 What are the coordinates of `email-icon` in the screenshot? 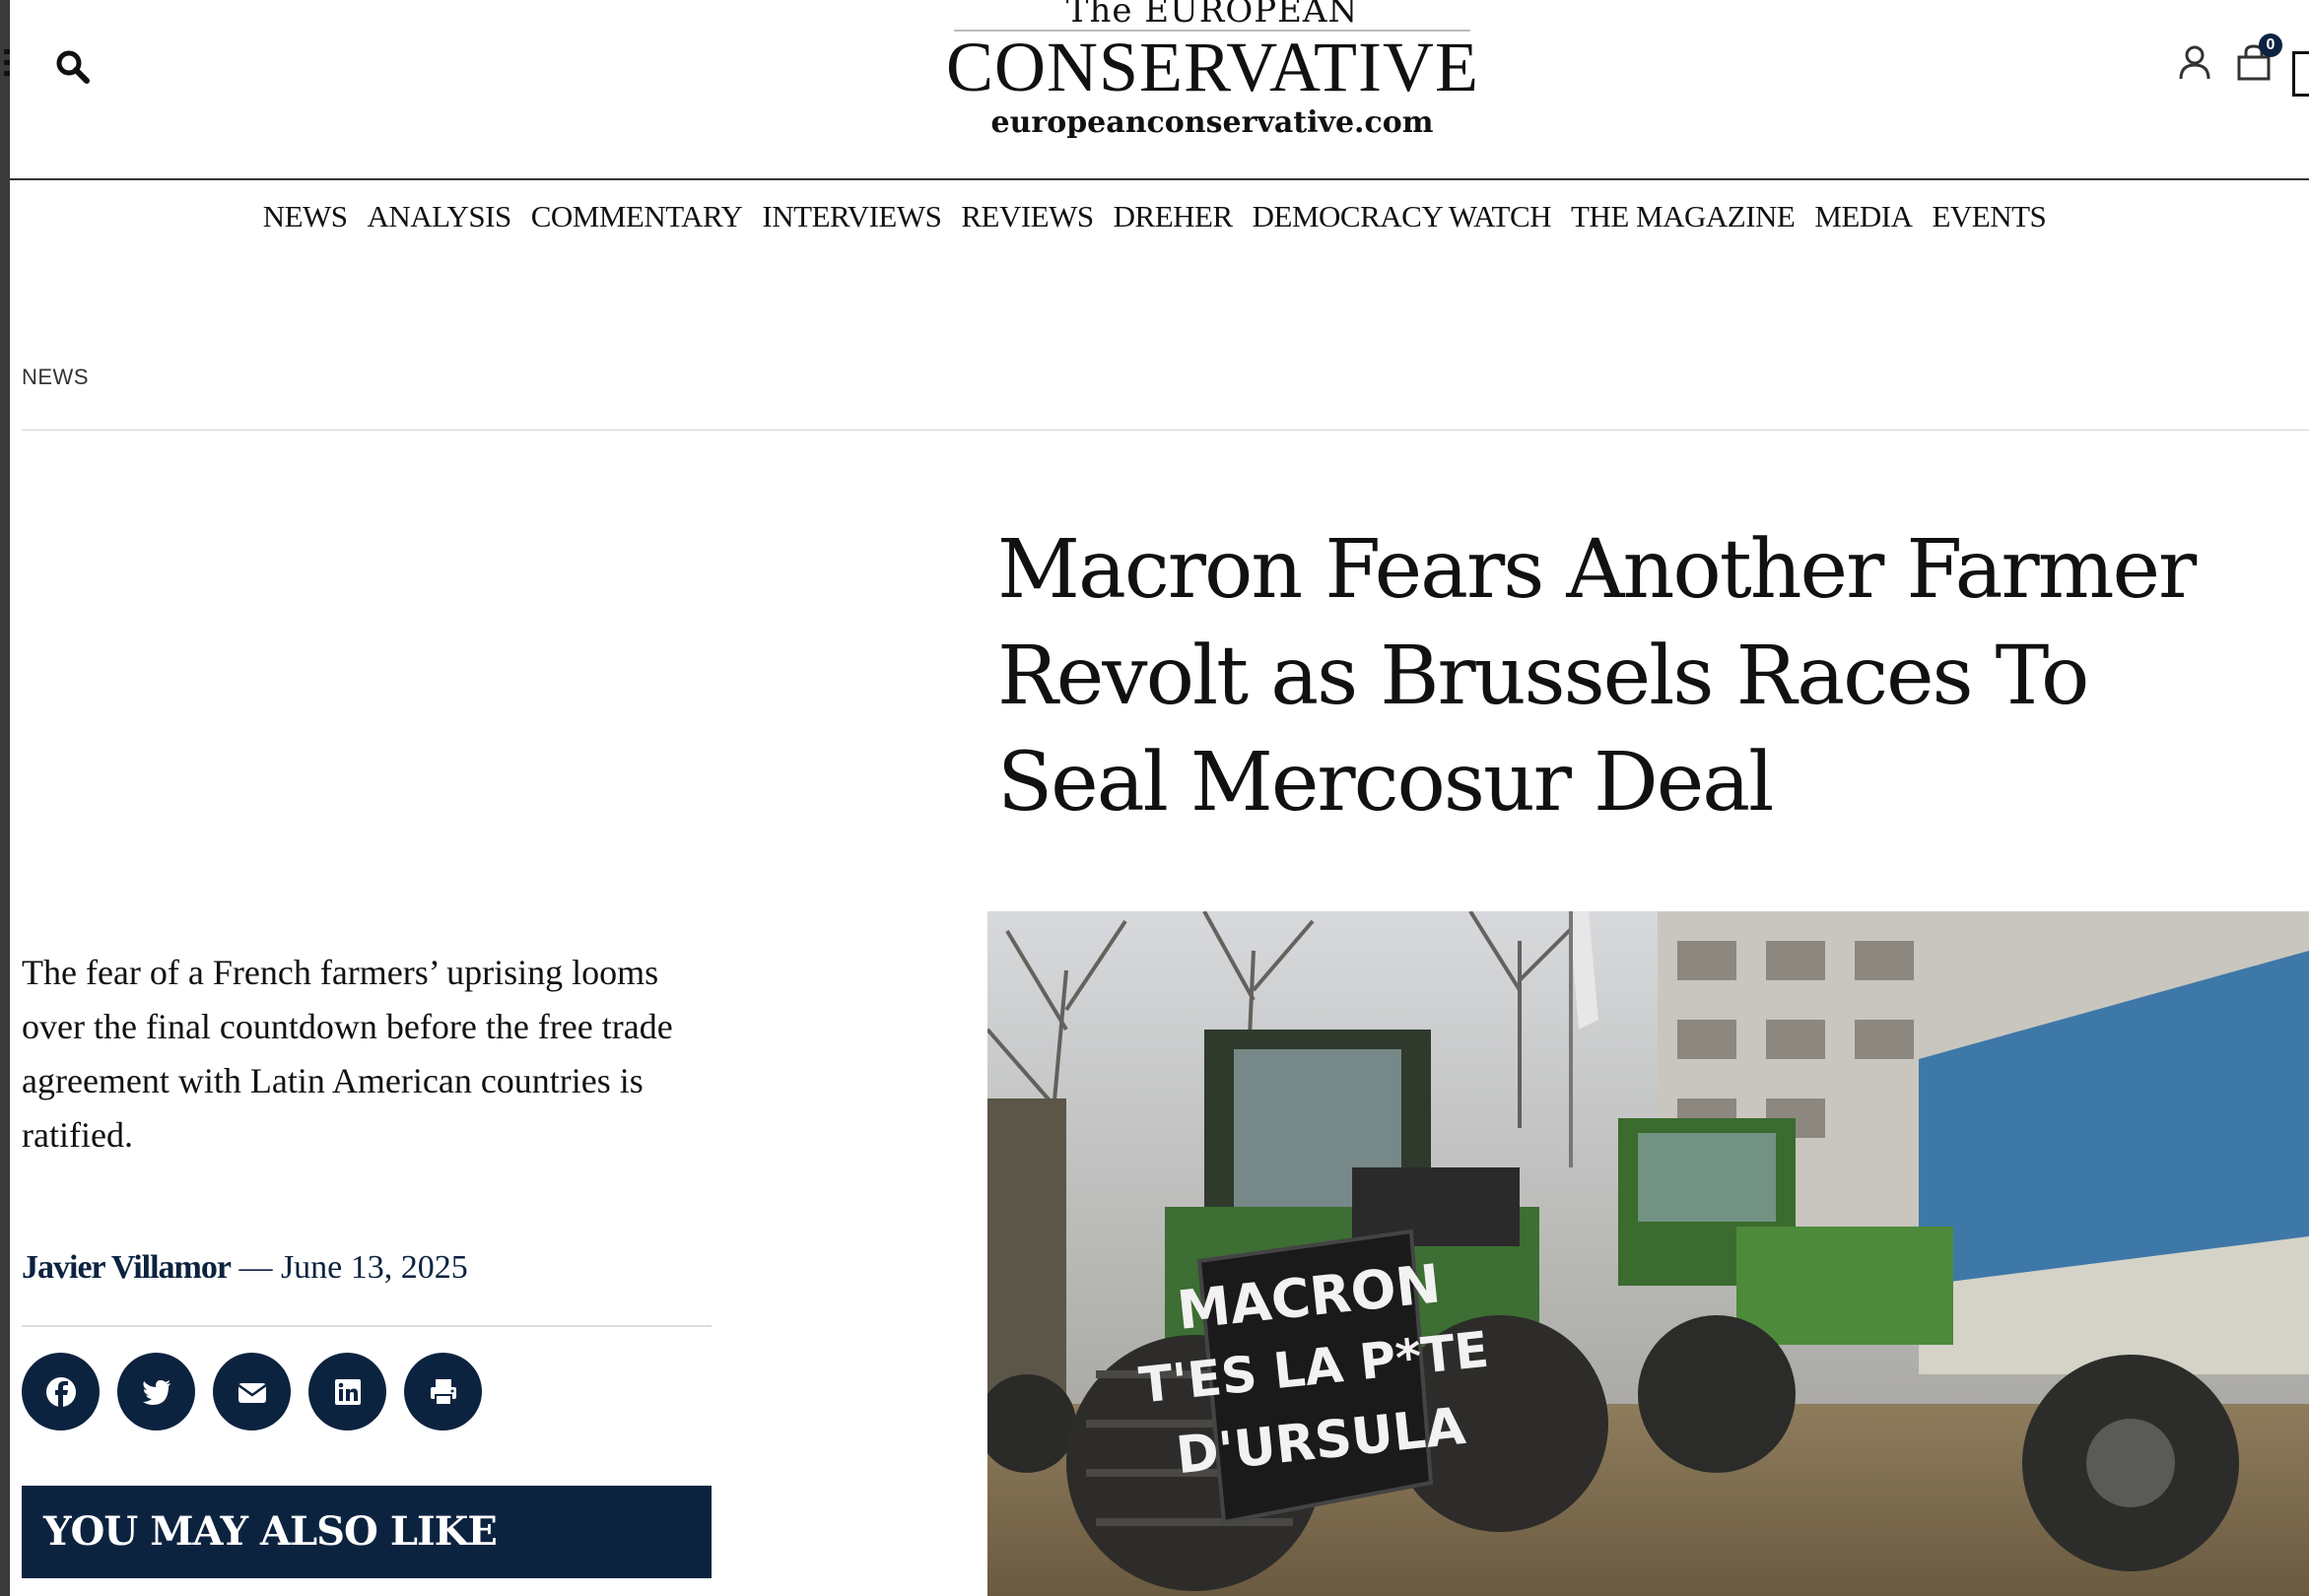 It's located at (252, 1393).